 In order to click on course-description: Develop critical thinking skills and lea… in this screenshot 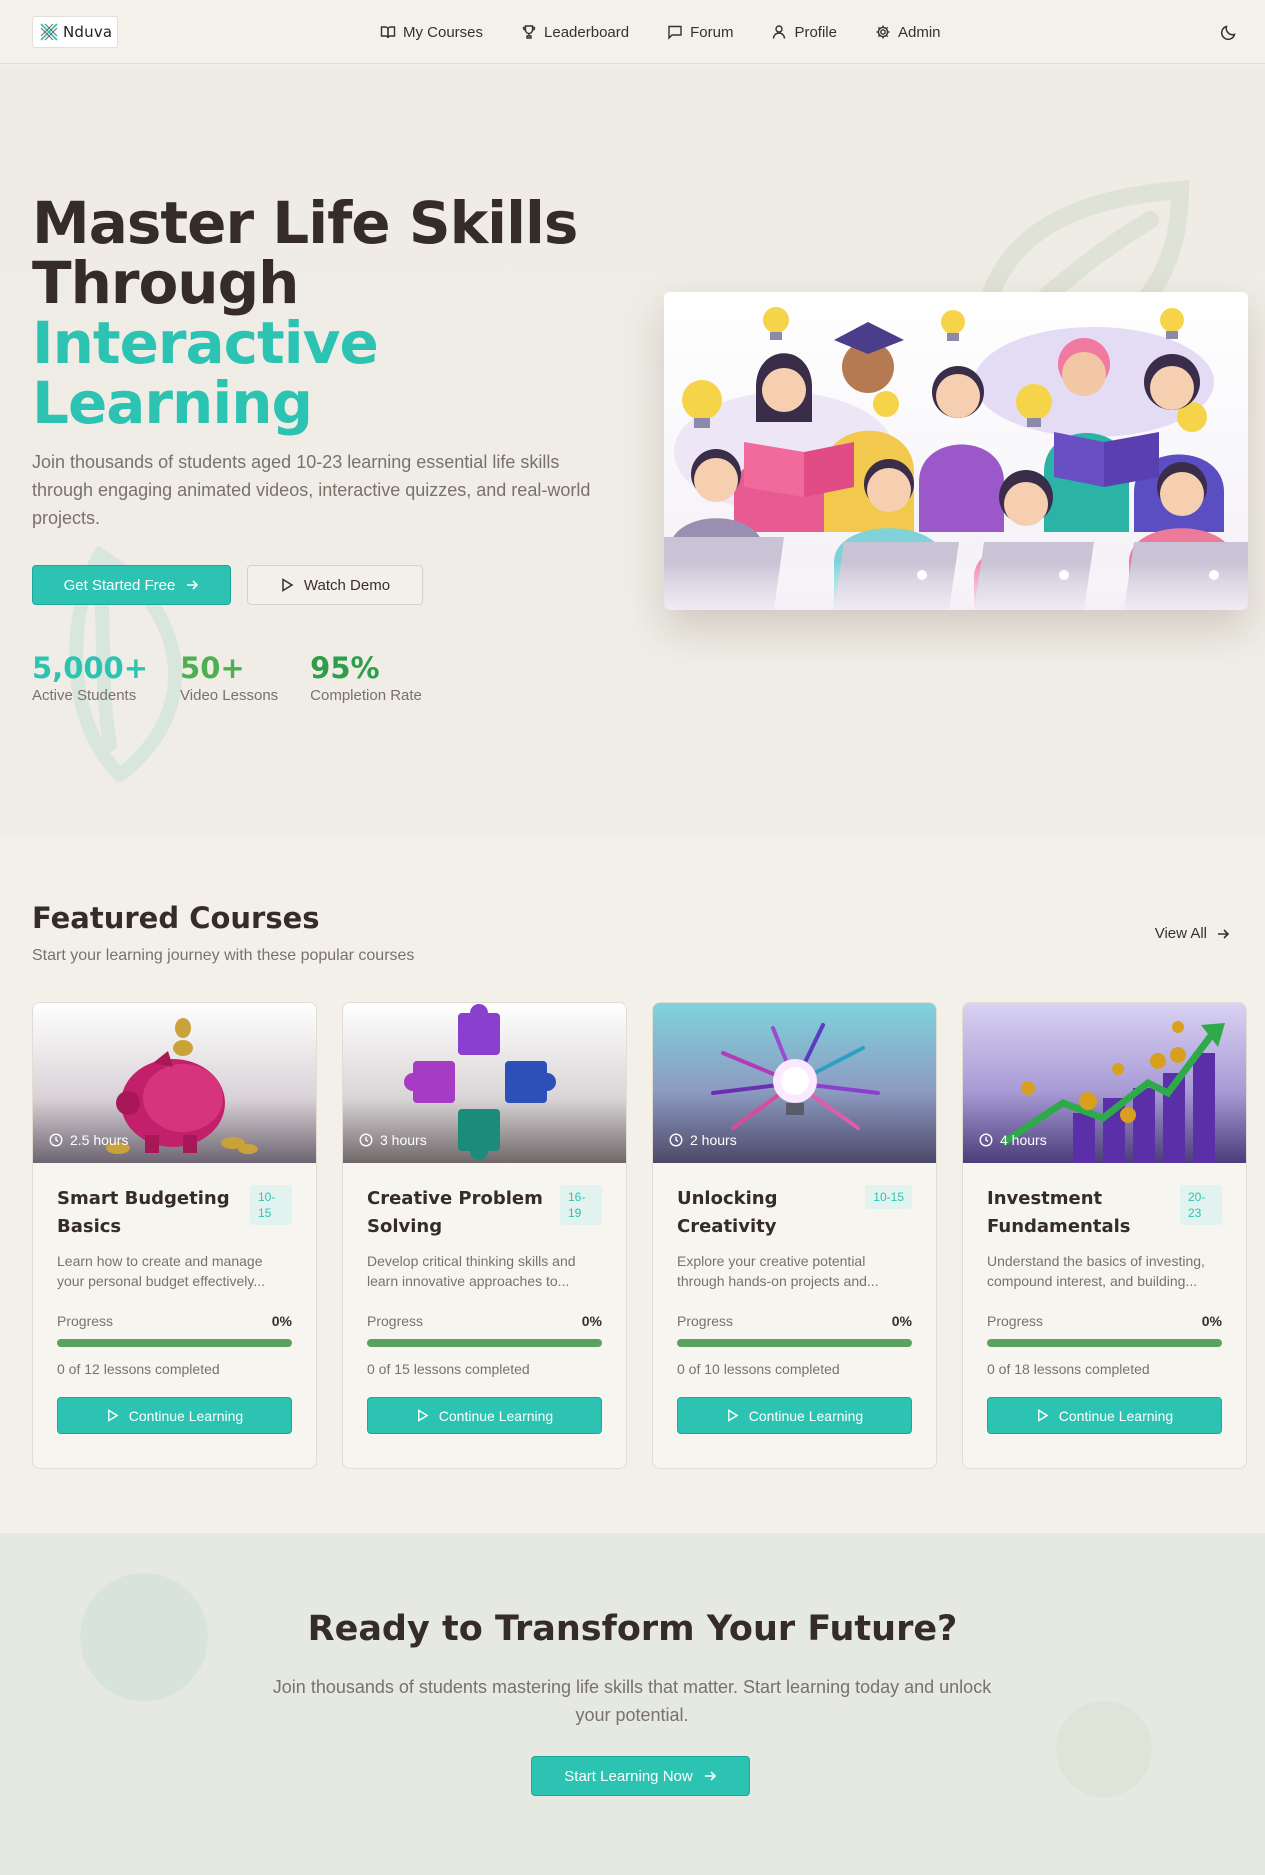, I will do `click(471, 1271)`.